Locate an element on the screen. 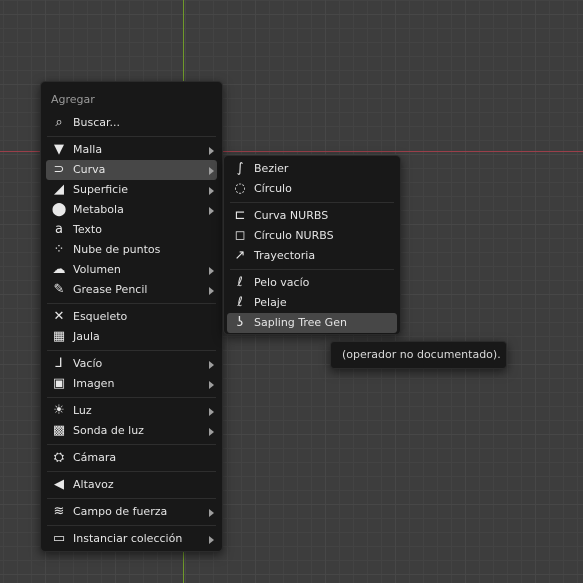 This screenshot has height=583, width=583. curve-submenu-item-circulo-nurbs: ◻ Círculo NURBS is located at coordinates (312, 236).